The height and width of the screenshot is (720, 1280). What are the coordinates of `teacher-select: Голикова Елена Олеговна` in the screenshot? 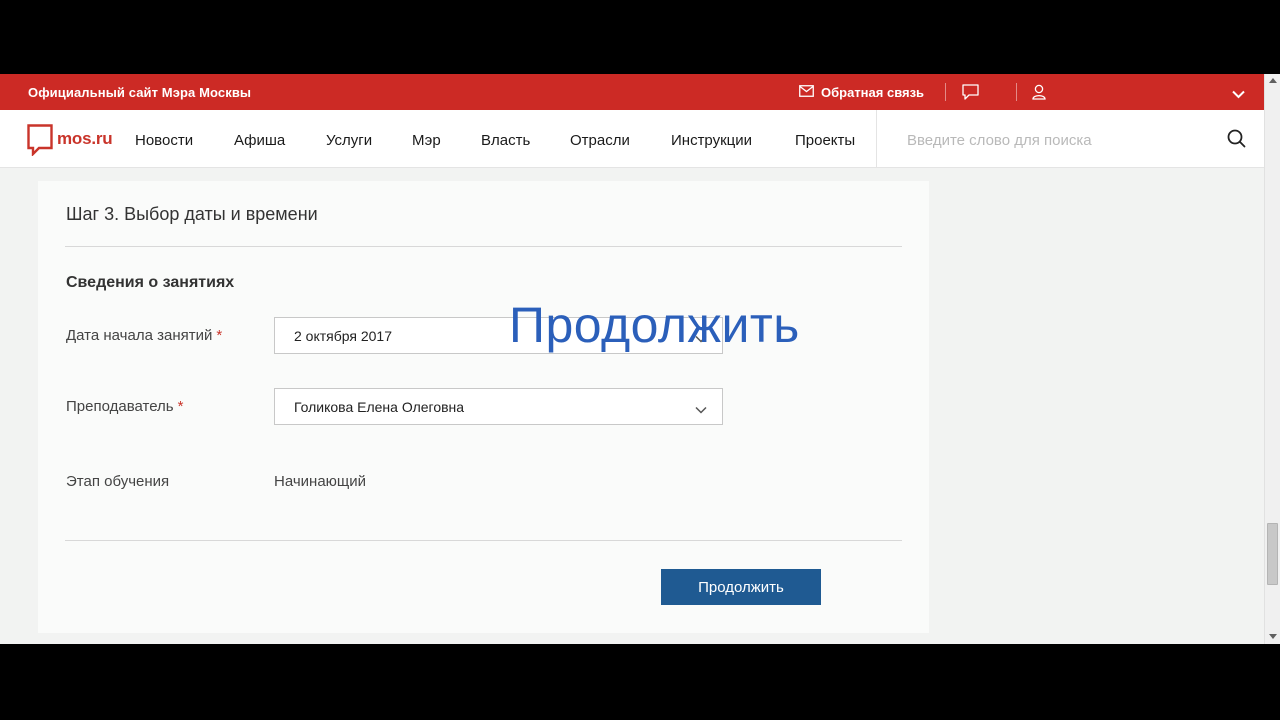 It's located at (498, 406).